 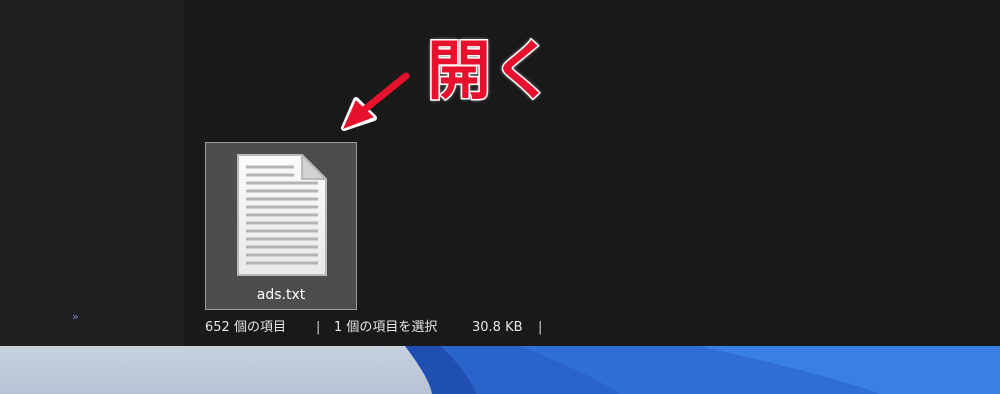 I want to click on file-item-ads-txt: ads.txt, so click(x=281, y=226).